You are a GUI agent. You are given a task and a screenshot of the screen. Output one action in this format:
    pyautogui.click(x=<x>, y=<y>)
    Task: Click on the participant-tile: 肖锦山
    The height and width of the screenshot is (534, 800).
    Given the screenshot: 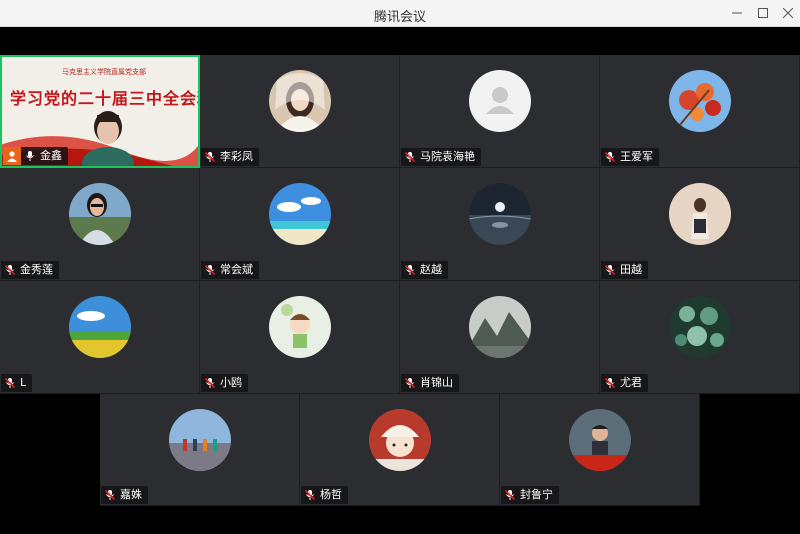 What is the action you would take?
    pyautogui.click(x=500, y=337)
    